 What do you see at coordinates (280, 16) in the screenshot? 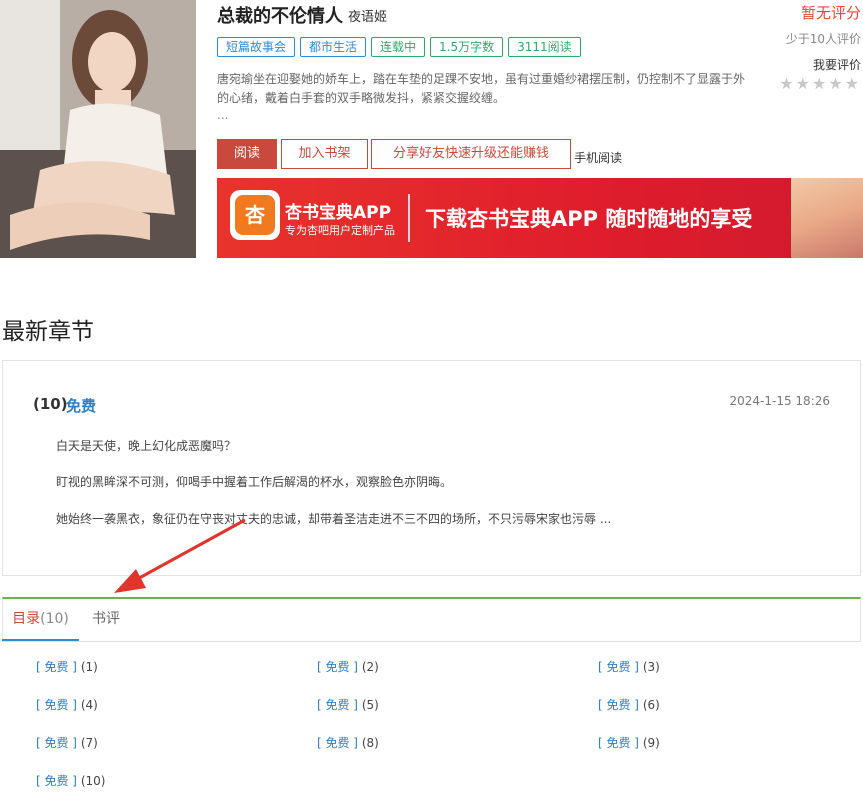
I see `book-title: 总裁的不伦情人` at bounding box center [280, 16].